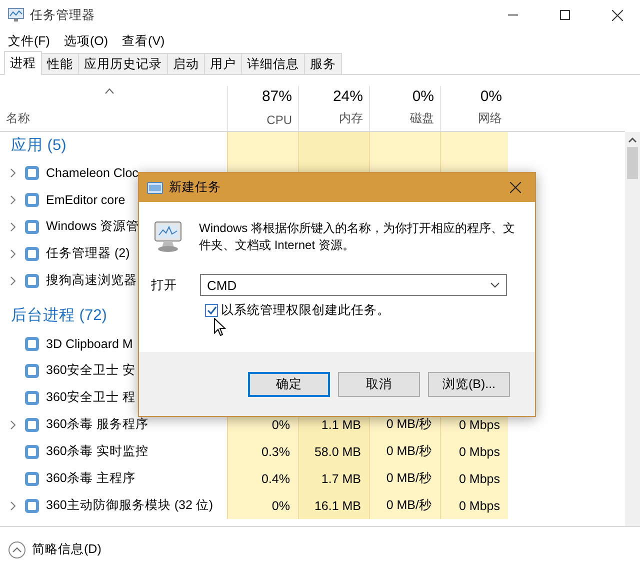  Describe the element at coordinates (91, 478) in the screenshot. I see `process-name: 360杀毒 主程序` at that location.